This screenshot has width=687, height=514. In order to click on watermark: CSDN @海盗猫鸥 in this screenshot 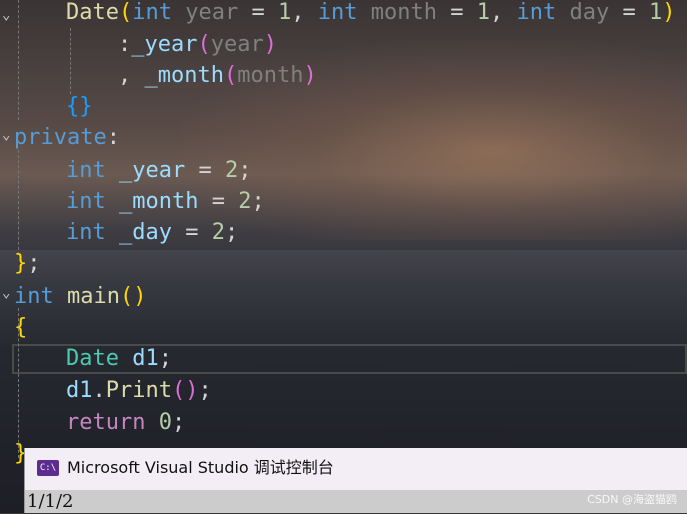, I will do `click(632, 499)`.